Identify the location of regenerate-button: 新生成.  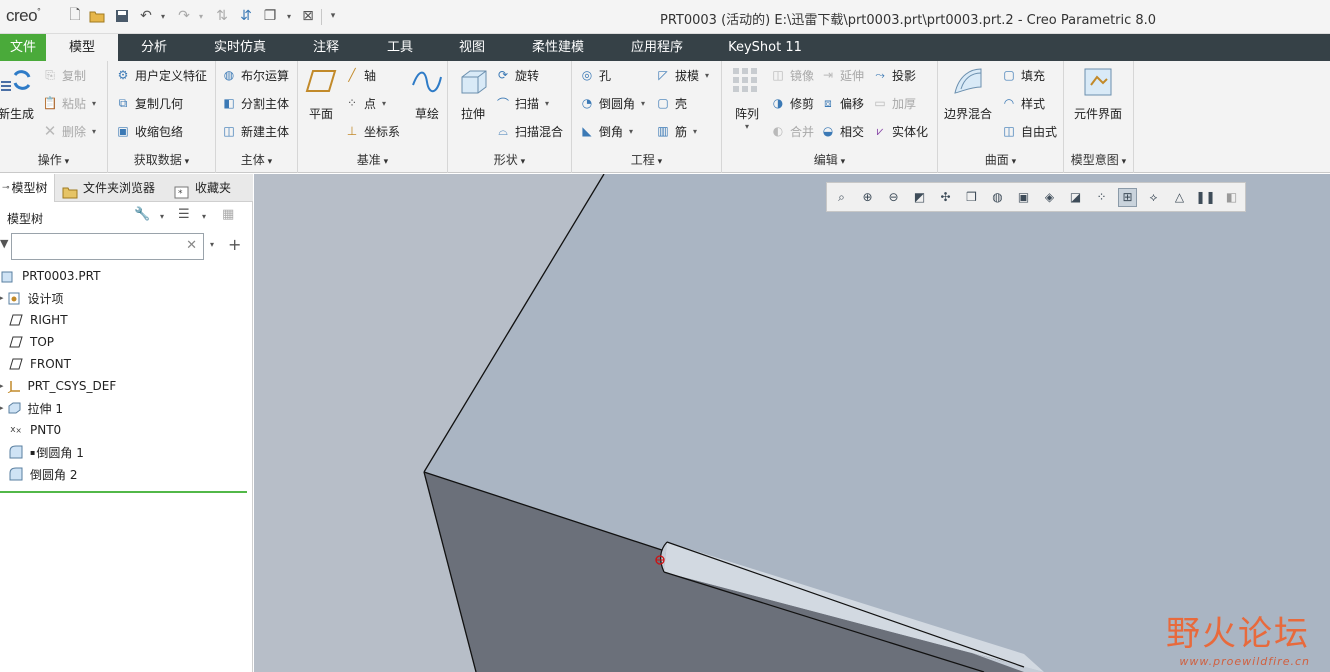
(17, 93).